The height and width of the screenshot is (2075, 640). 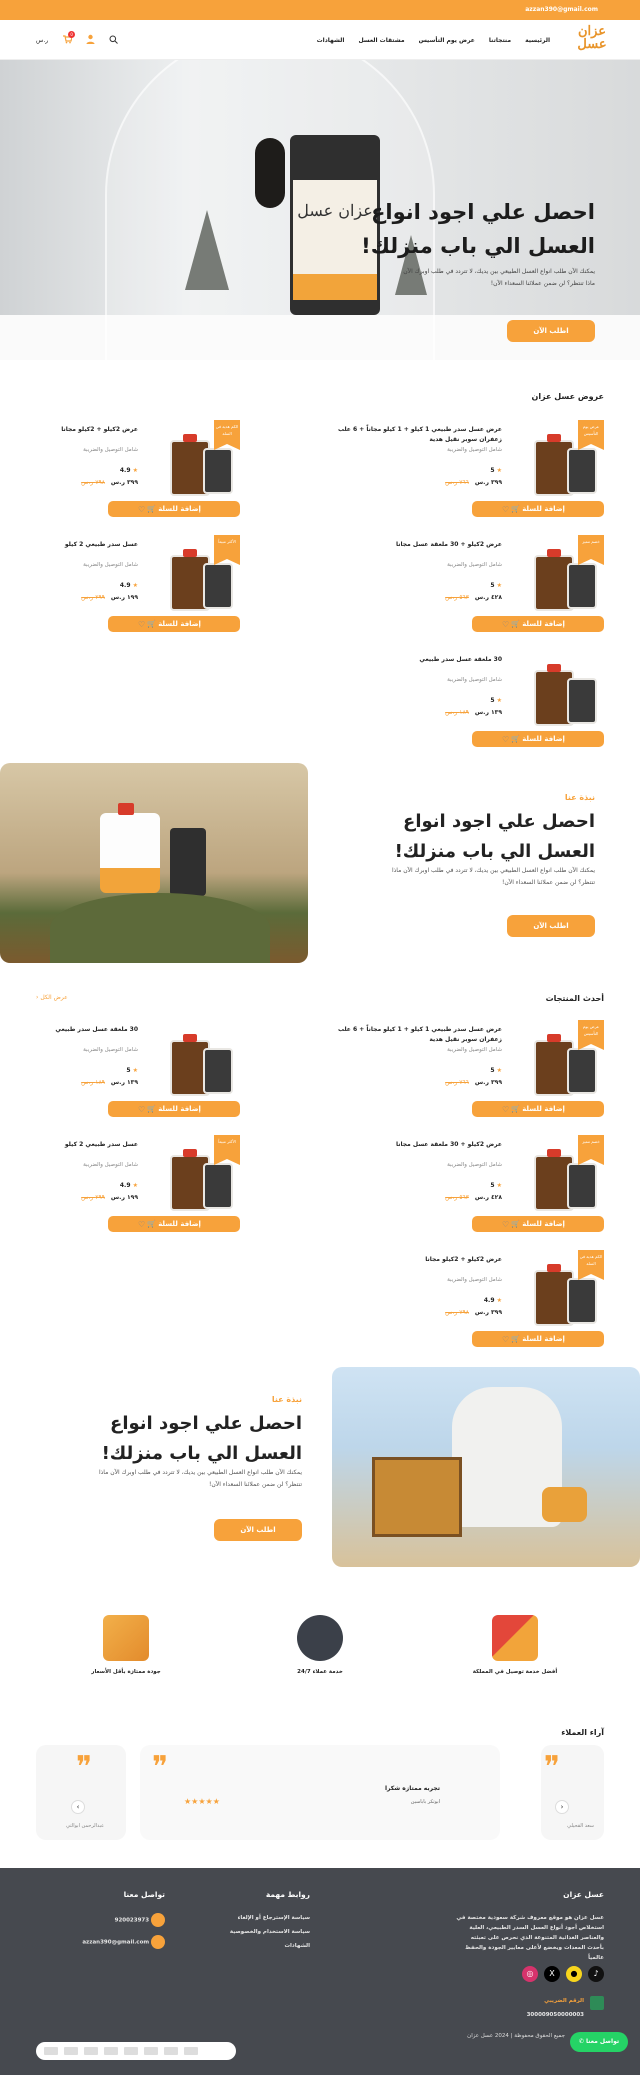 What do you see at coordinates (596, 1974) in the screenshot?
I see `tiktok-icon: ♪` at bounding box center [596, 1974].